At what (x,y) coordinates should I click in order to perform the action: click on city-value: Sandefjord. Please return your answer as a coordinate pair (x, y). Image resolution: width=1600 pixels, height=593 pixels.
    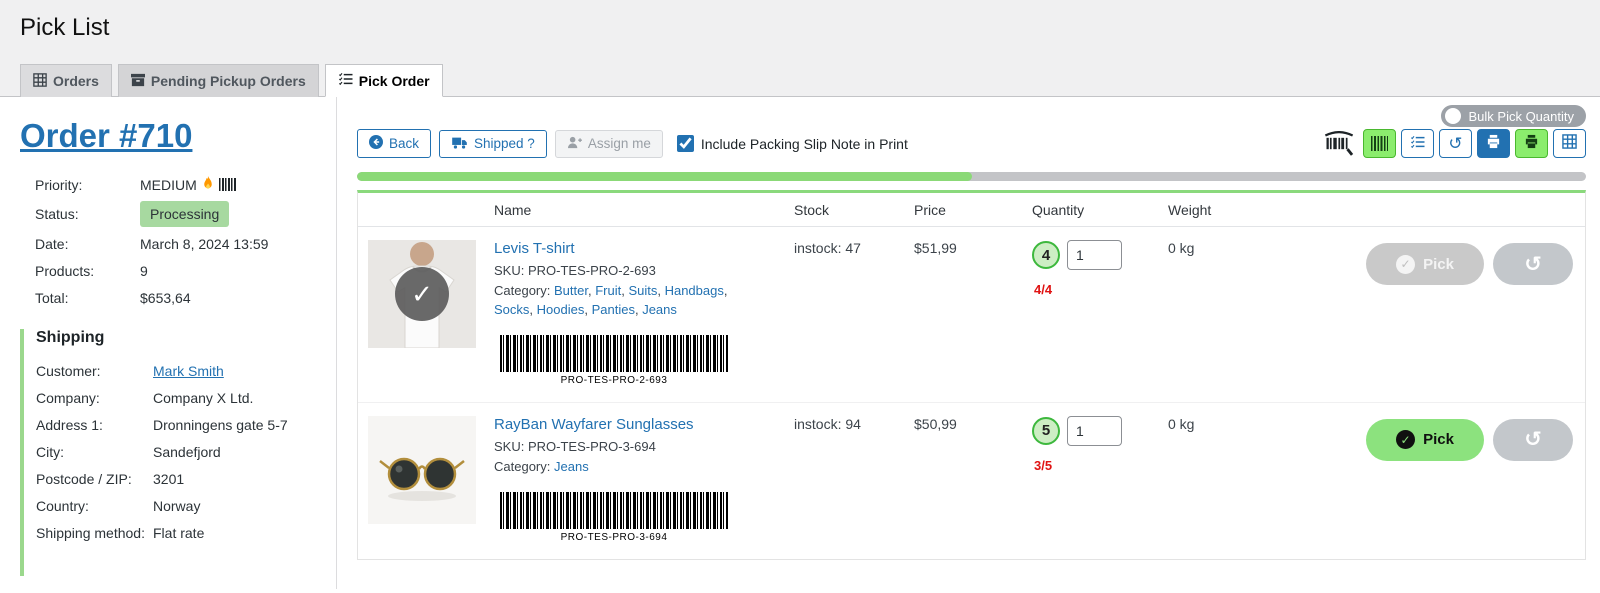
    Looking at the image, I should click on (187, 451).